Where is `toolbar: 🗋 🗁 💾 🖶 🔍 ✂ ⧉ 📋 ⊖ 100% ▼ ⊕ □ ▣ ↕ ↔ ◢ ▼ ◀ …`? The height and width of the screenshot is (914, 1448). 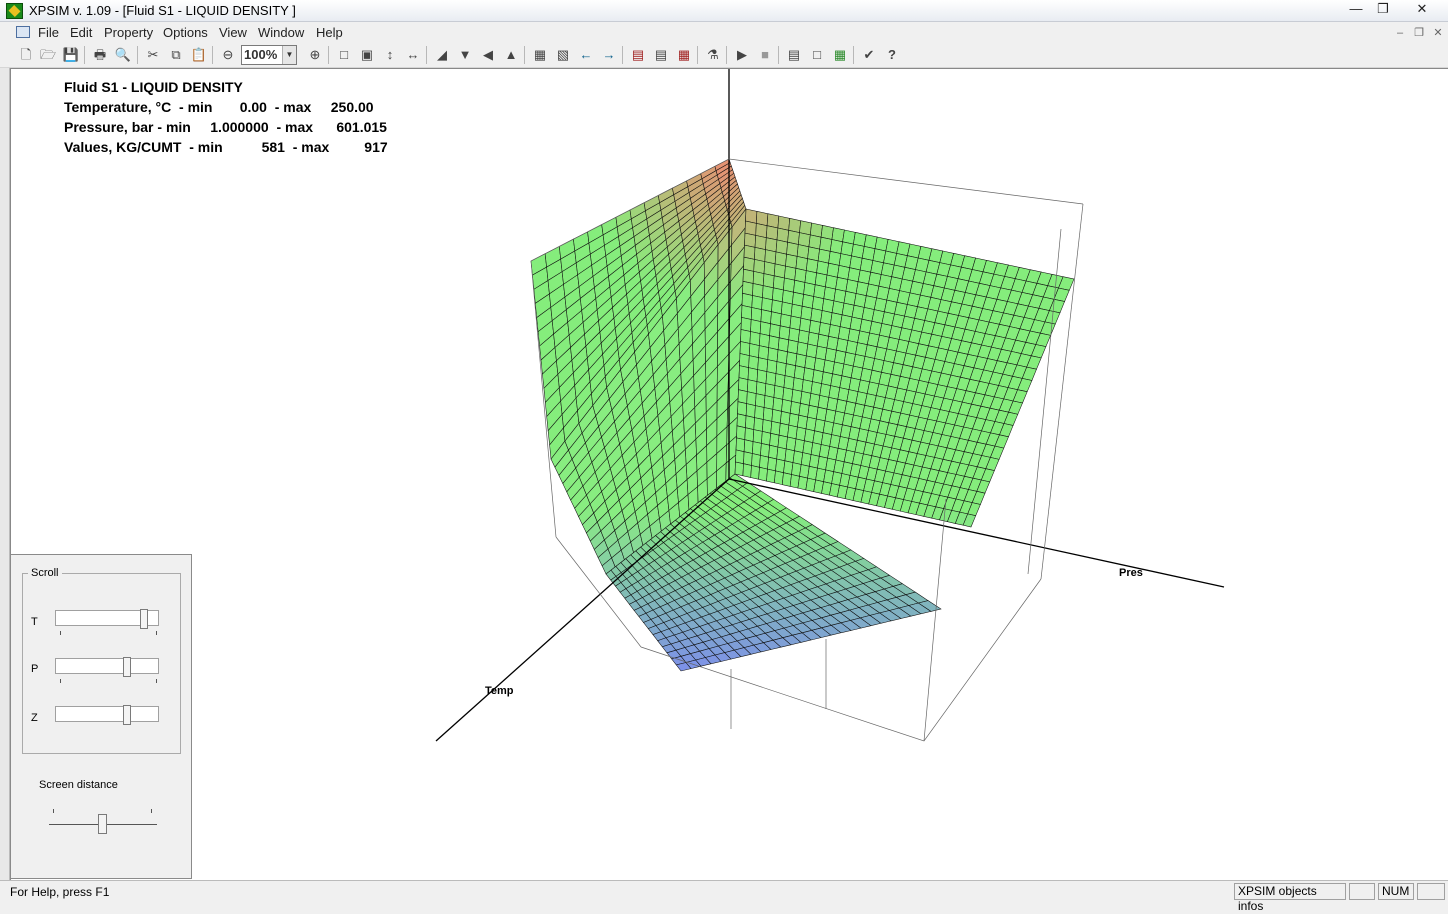 toolbar: 🗋 🗁 💾 🖶 🔍 ✂ ⧉ 📋 ⊖ 100% ▼ ⊕ □ ▣ ↕ ↔ ◢ ▼ ◀ … is located at coordinates (724, 55).